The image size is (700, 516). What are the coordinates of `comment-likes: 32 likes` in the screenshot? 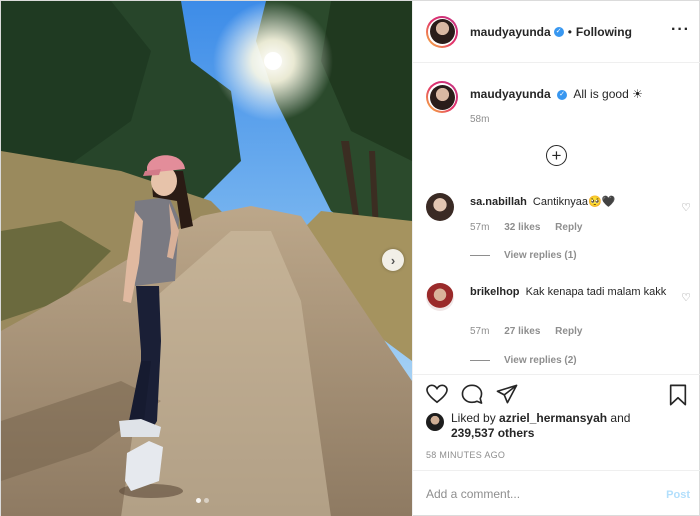 It's located at (522, 227).